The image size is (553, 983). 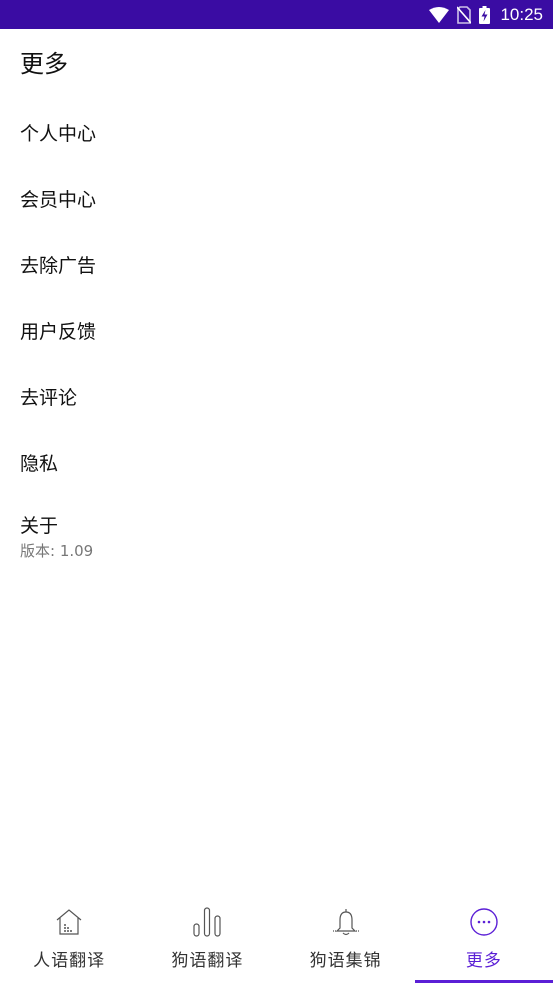 I want to click on menu-item-about: 关于 版本: 1.09, so click(x=276, y=528).